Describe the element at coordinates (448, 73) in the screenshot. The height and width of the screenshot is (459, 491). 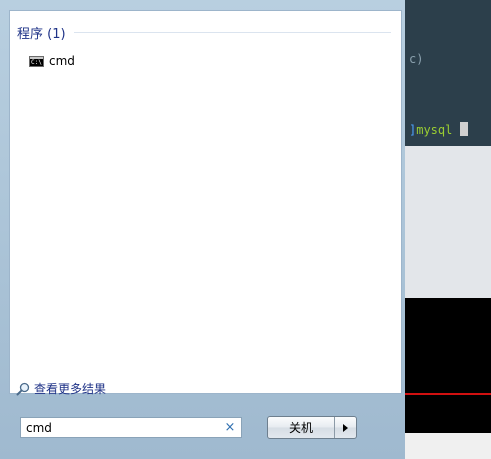
I see `background-terminal-window: c) ]mysql` at that location.